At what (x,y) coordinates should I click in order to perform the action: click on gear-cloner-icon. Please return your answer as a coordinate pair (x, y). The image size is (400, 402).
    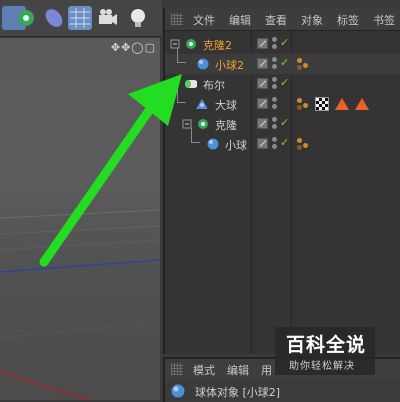
    Looking at the image, I should click on (26, 18).